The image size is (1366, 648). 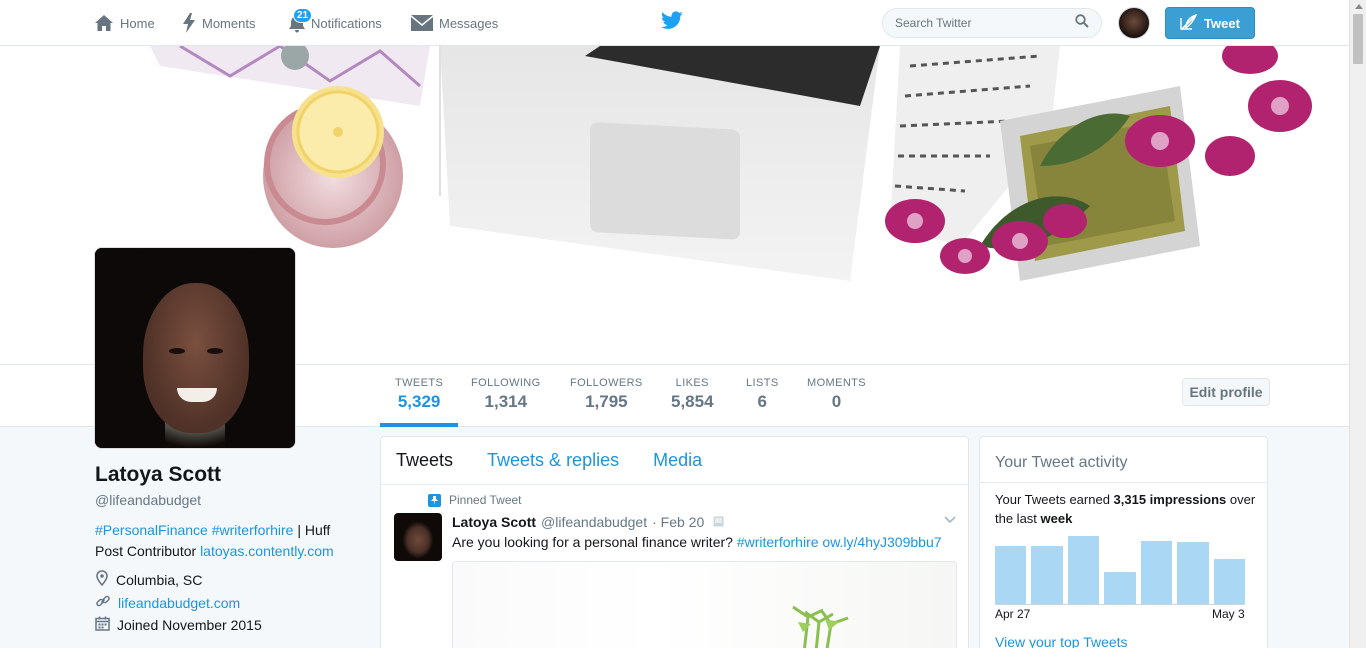 What do you see at coordinates (267, 551) in the screenshot?
I see `bio-link: latoyas.contently.com` at bounding box center [267, 551].